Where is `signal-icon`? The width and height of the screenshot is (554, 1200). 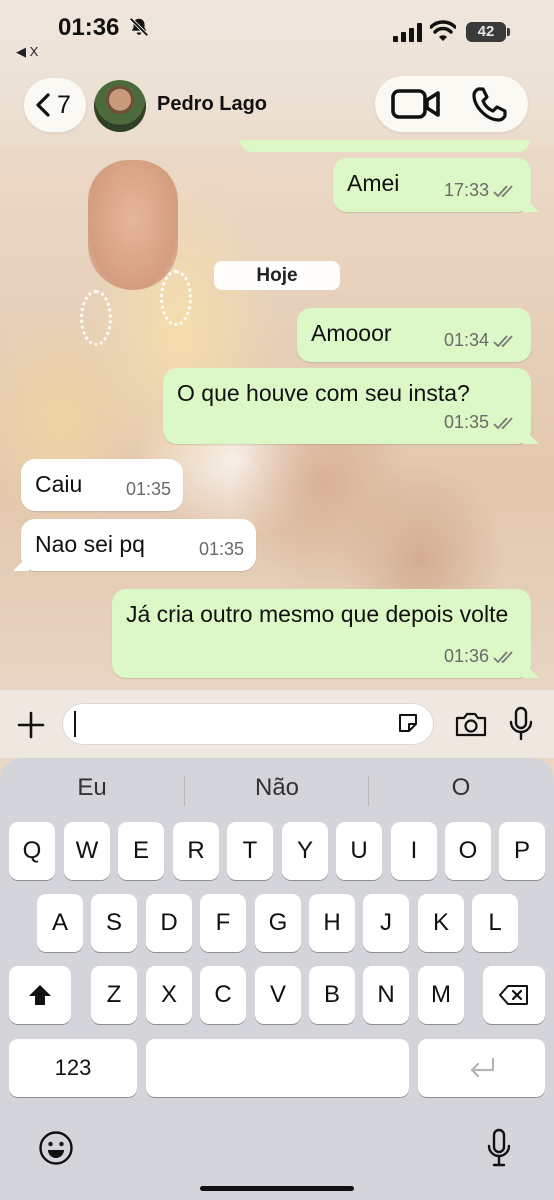
signal-icon is located at coordinates (407, 32).